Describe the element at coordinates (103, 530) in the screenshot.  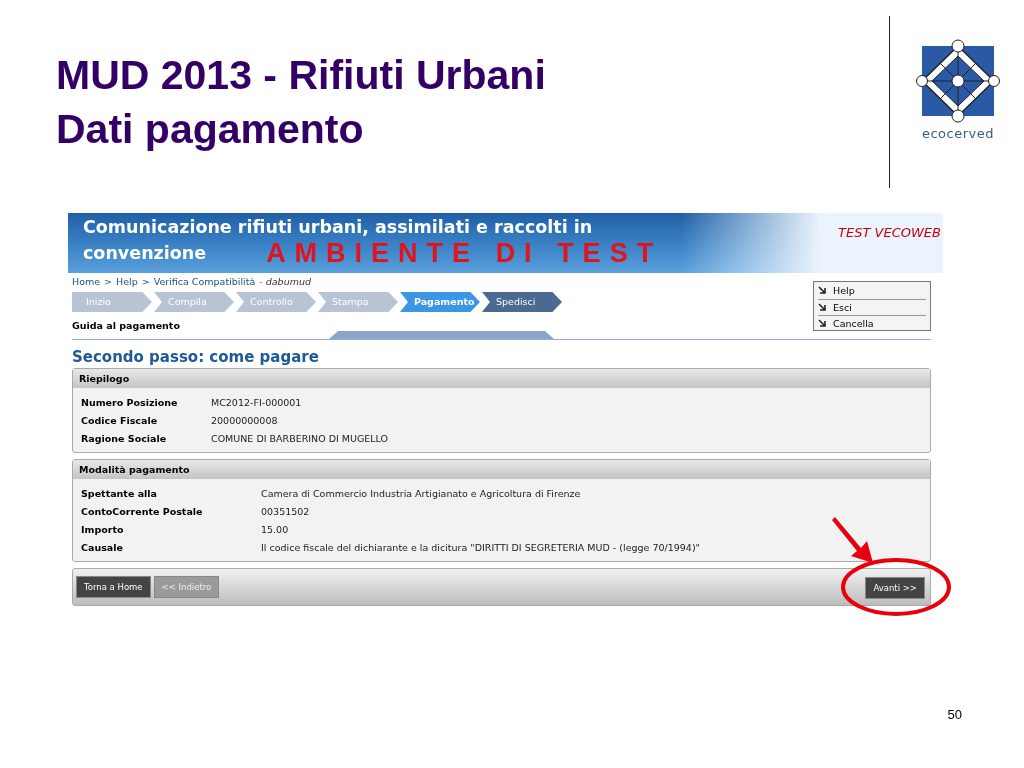
I see `field-label: Importo` at that location.